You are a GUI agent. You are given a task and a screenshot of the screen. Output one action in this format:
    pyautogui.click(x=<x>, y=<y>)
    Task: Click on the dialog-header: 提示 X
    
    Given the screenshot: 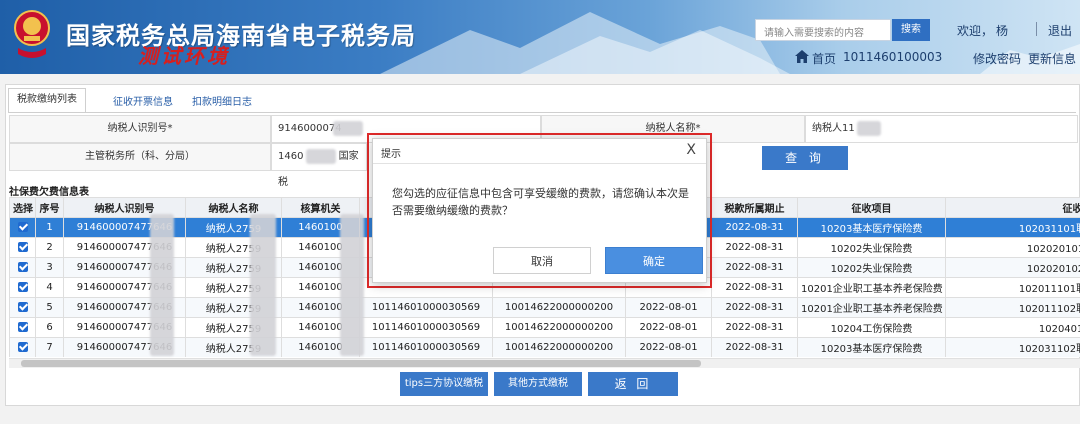 What is the action you would take?
    pyautogui.click(x=539, y=151)
    